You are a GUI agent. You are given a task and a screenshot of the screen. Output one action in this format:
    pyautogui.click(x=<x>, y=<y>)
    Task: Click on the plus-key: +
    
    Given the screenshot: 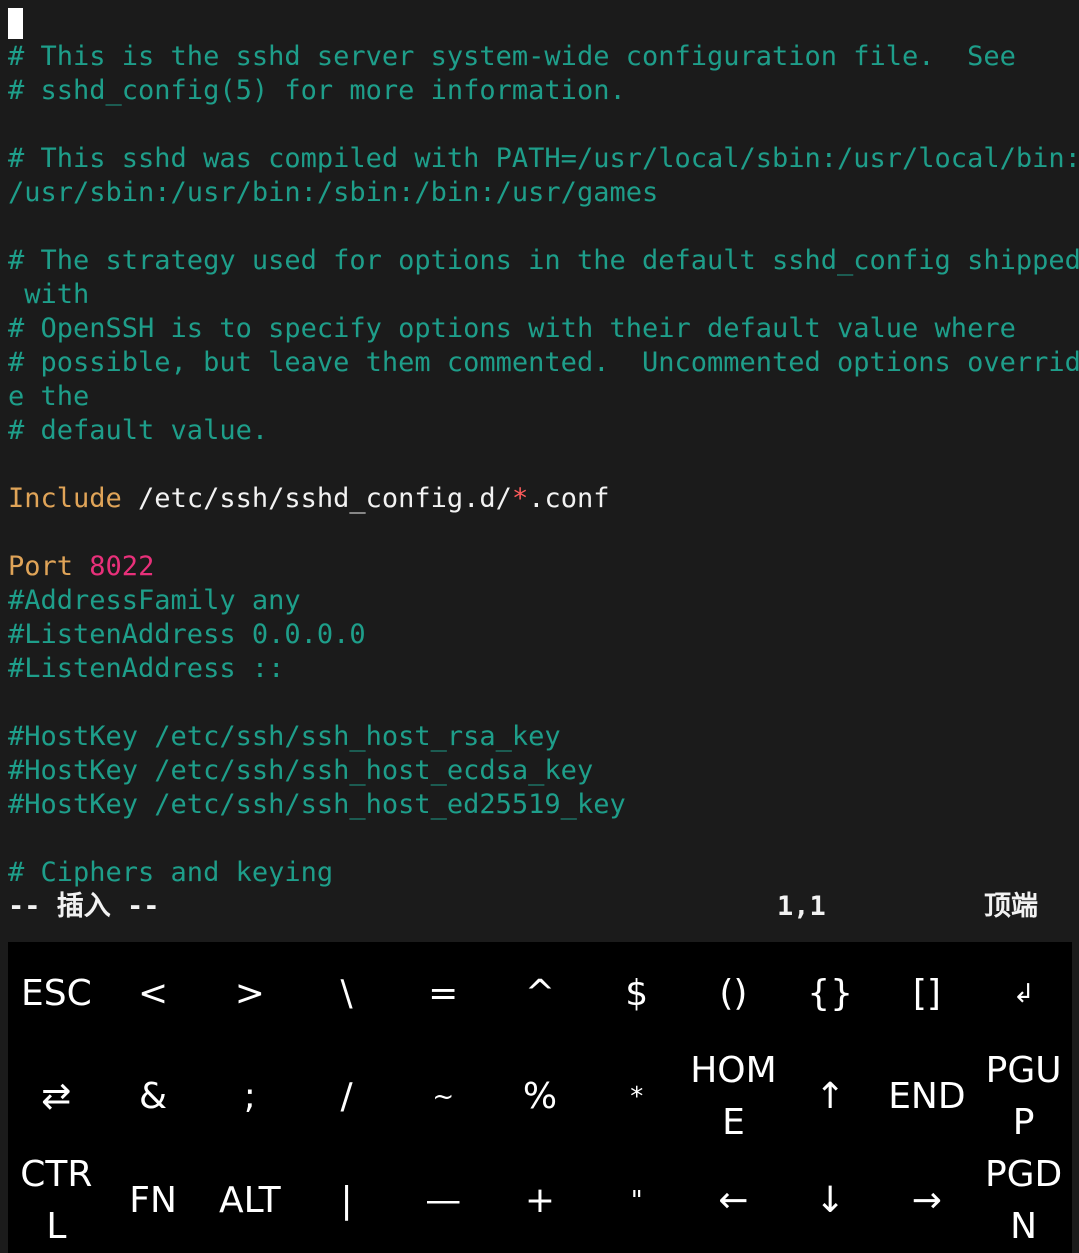 What is the action you would take?
    pyautogui.click(x=540, y=1201)
    